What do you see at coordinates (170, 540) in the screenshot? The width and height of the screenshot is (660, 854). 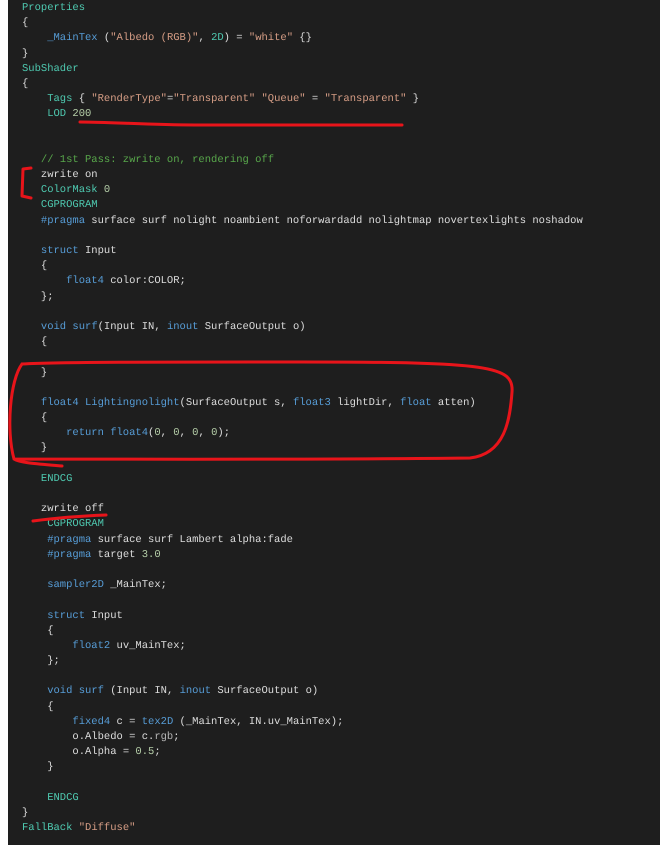 I see `code-line: #pragma surface surf Lambert alpha:fade` at bounding box center [170, 540].